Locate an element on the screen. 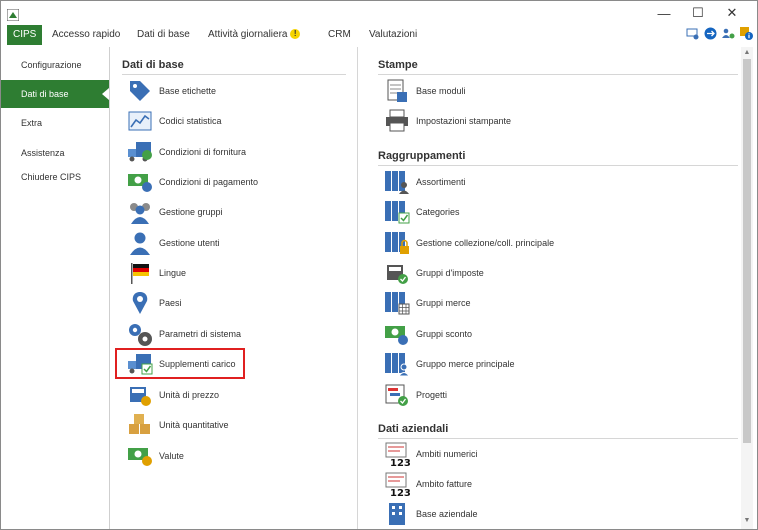 The image size is (758, 530). item-impostazioni-stampante: Impostazioni stampante is located at coordinates (447, 121).